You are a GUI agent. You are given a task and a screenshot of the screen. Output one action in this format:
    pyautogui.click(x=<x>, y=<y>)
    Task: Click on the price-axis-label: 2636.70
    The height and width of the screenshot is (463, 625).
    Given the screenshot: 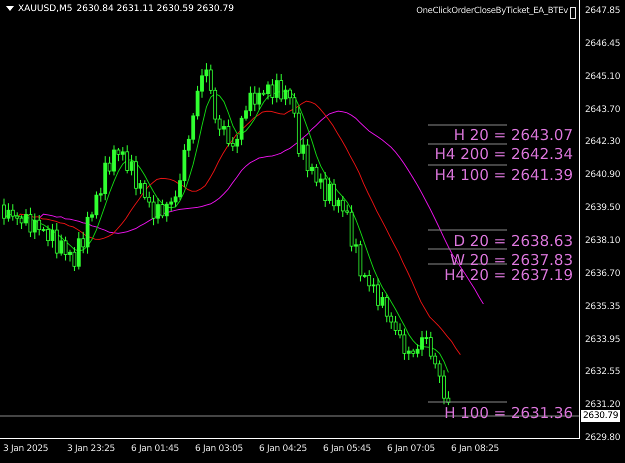 What is the action you would take?
    pyautogui.click(x=602, y=274)
    